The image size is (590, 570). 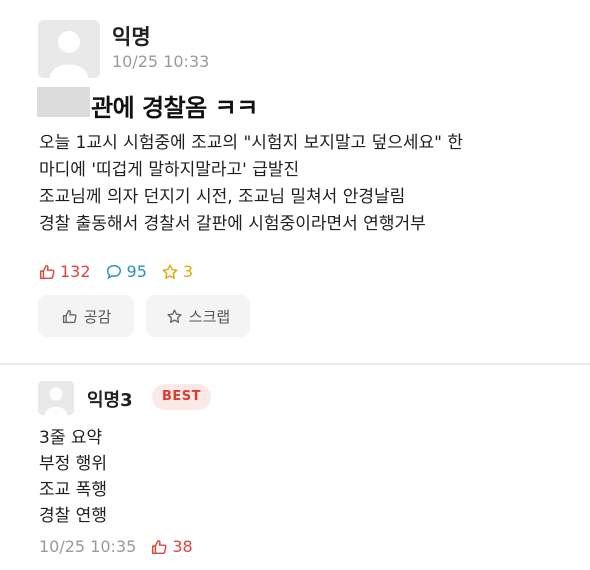 What do you see at coordinates (169, 170) in the screenshot?
I see `post-body-line: 마디에 '띠겁게 말하지말라고' 급발진` at bounding box center [169, 170].